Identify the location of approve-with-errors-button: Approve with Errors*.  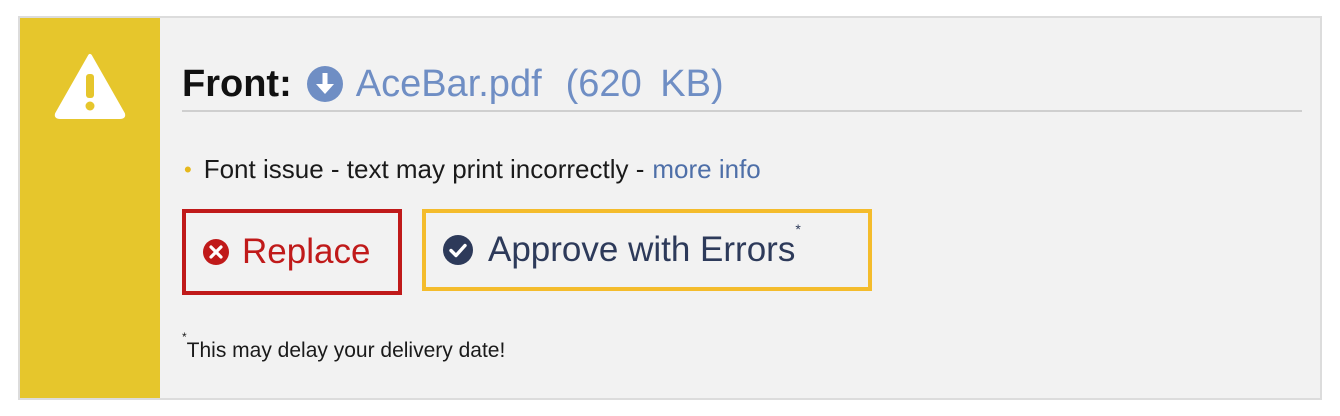
(647, 250).